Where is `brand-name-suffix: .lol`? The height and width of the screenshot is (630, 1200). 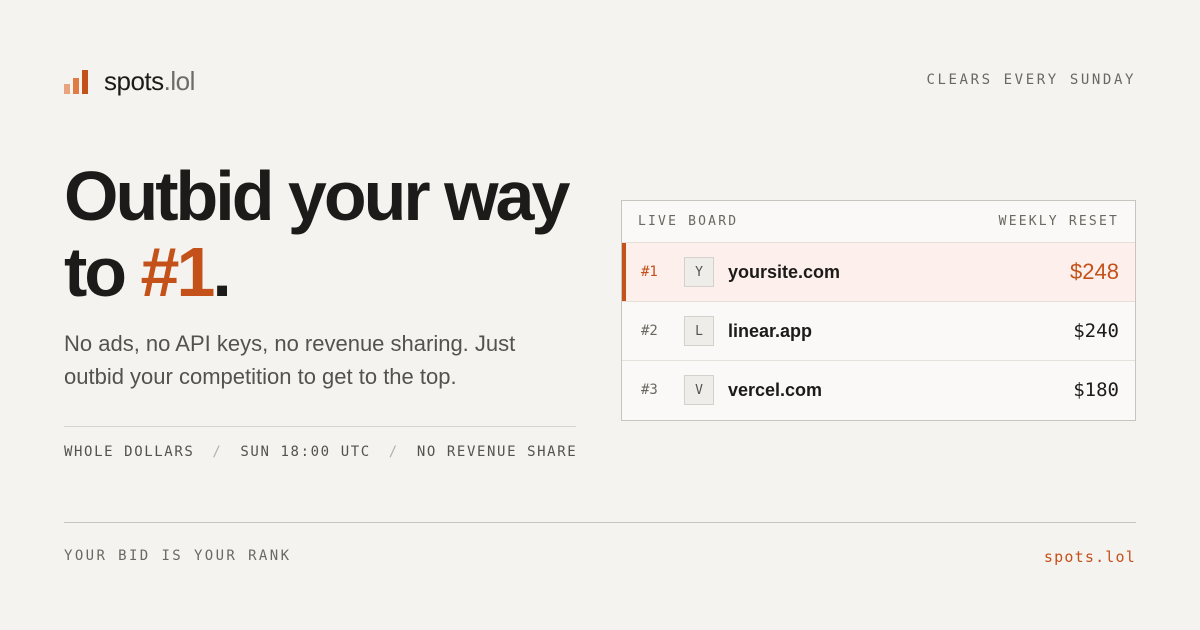
brand-name-suffix: .lol is located at coordinates (179, 81).